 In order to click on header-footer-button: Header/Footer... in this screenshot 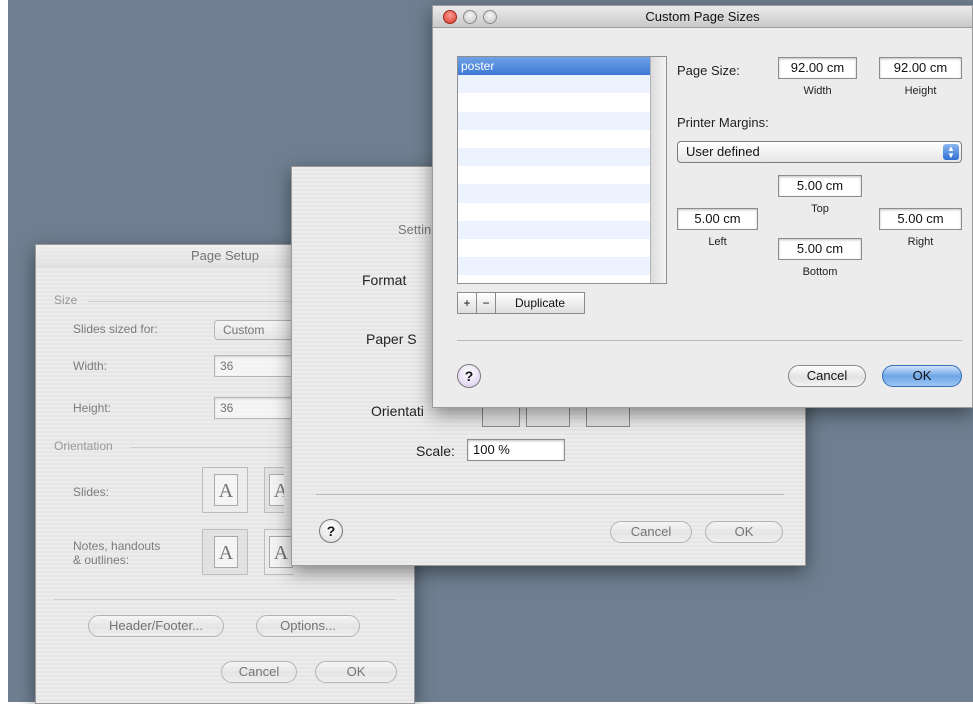, I will do `click(156, 626)`.